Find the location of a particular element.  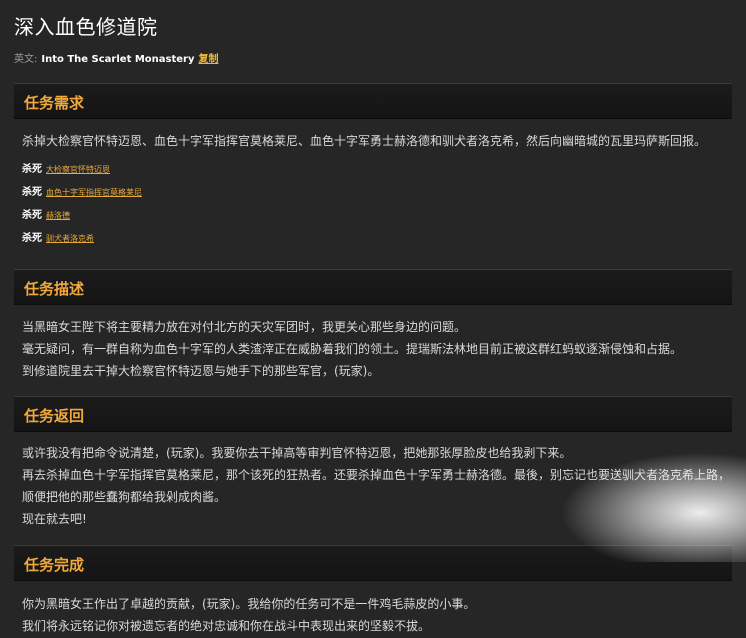

page-title: 深入血色修道院 is located at coordinates (86, 27).